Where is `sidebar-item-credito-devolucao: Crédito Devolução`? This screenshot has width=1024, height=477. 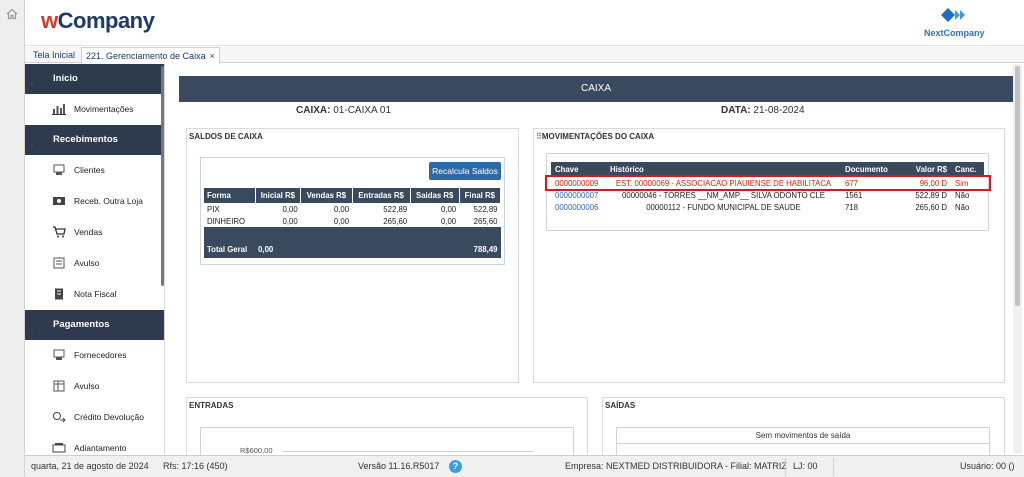 sidebar-item-credito-devolucao: Crédito Devolução is located at coordinates (94, 417).